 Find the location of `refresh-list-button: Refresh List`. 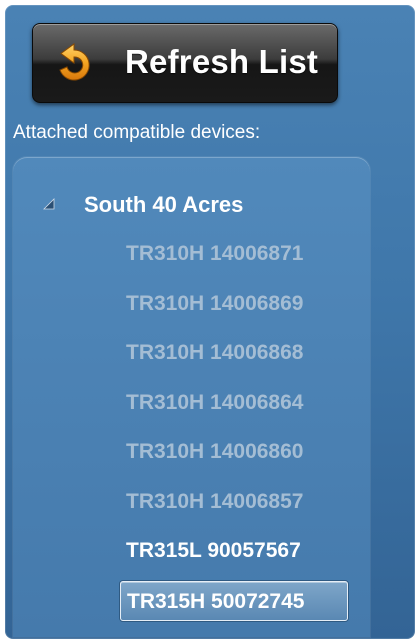

refresh-list-button: Refresh List is located at coordinates (185, 63).